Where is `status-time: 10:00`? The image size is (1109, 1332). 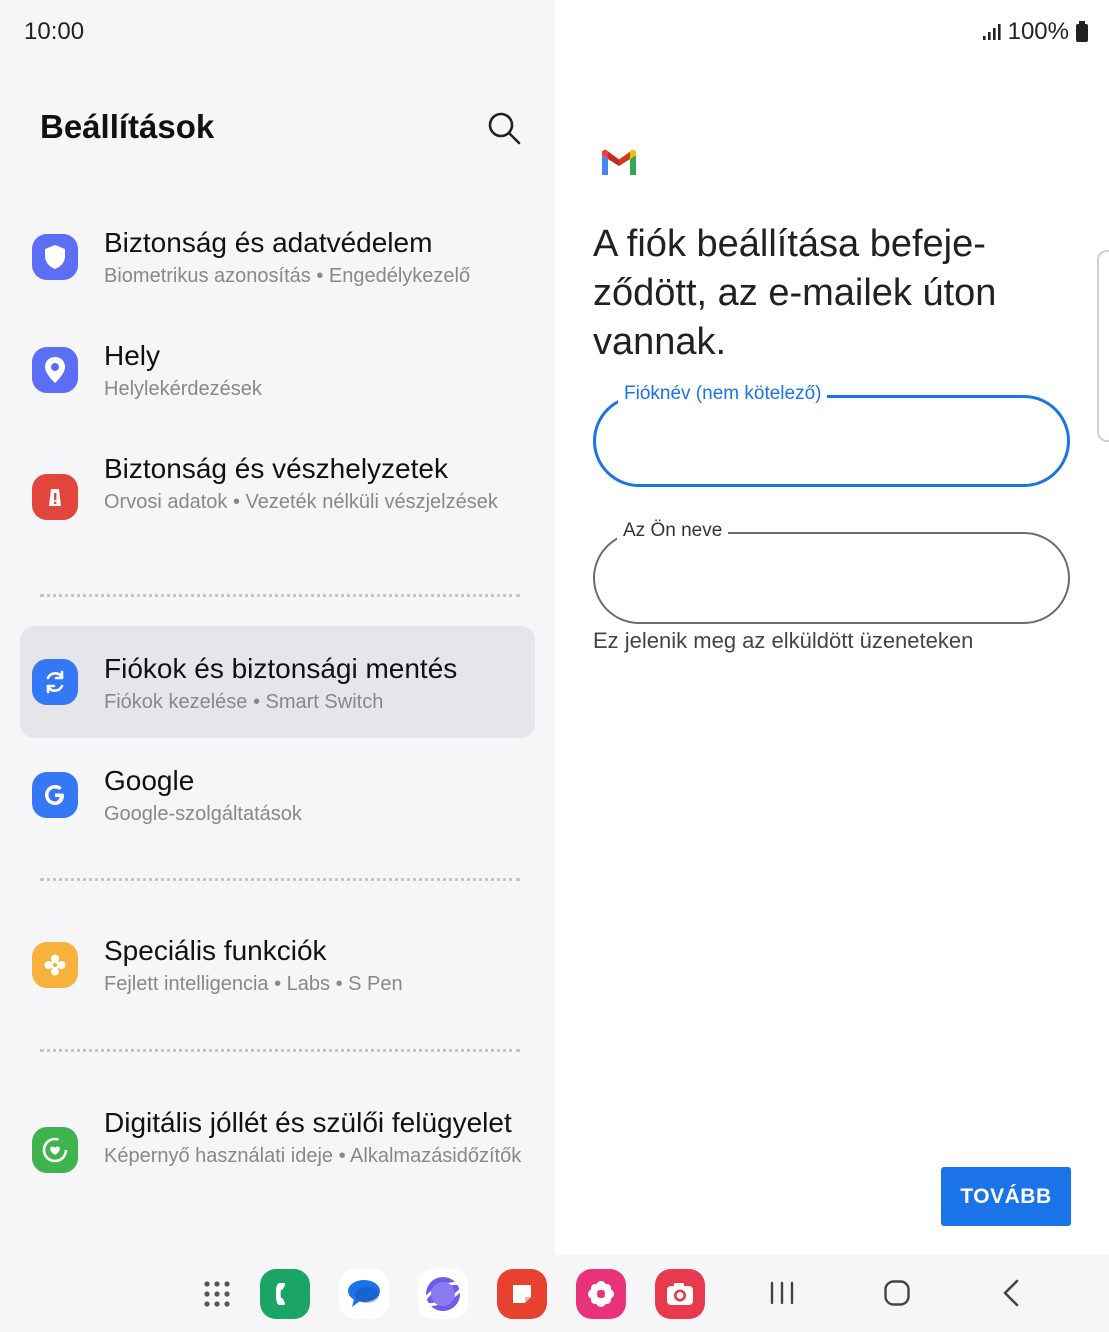
status-time: 10:00 is located at coordinates (54, 31).